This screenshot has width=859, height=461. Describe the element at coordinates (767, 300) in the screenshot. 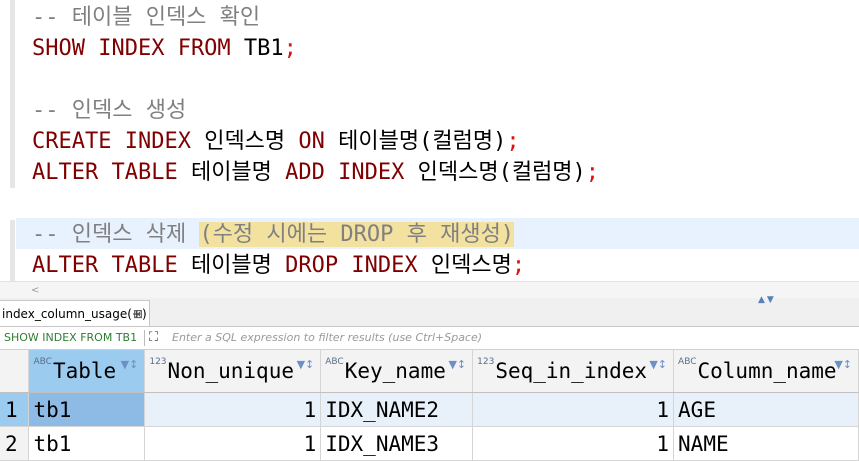

I see `panel-toggle-icon: ▲▼` at that location.